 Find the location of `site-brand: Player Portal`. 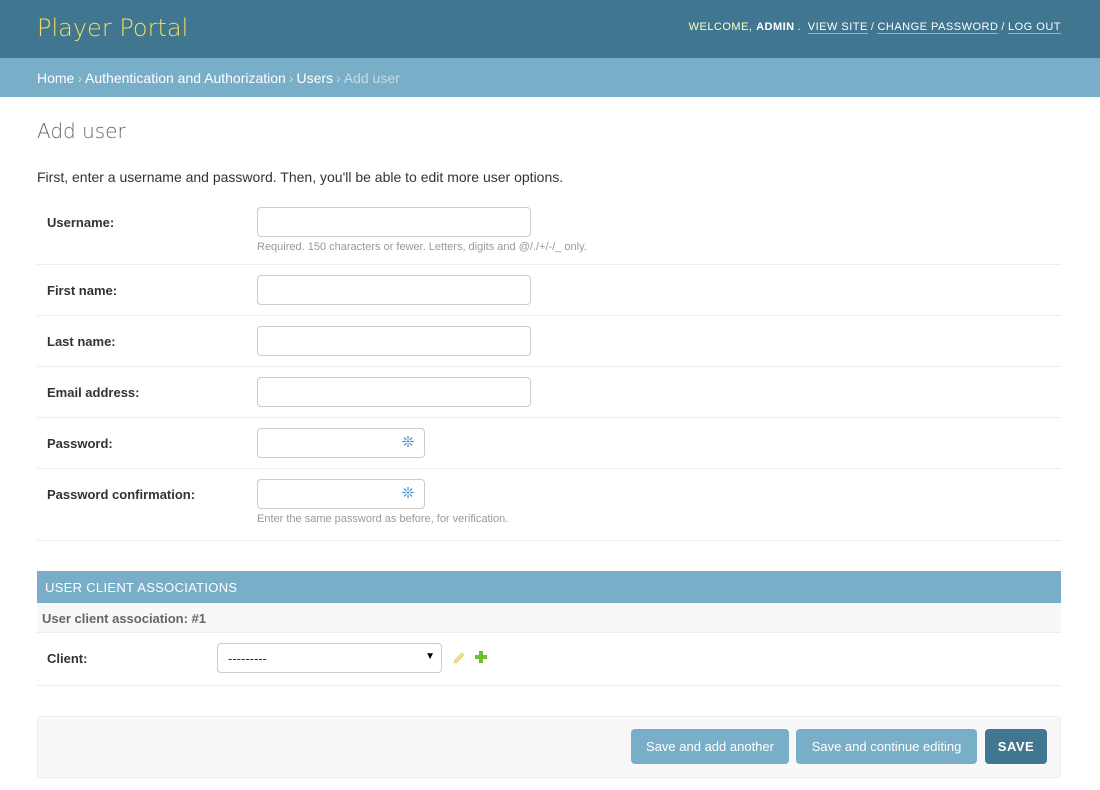

site-brand: Player Portal is located at coordinates (112, 28).